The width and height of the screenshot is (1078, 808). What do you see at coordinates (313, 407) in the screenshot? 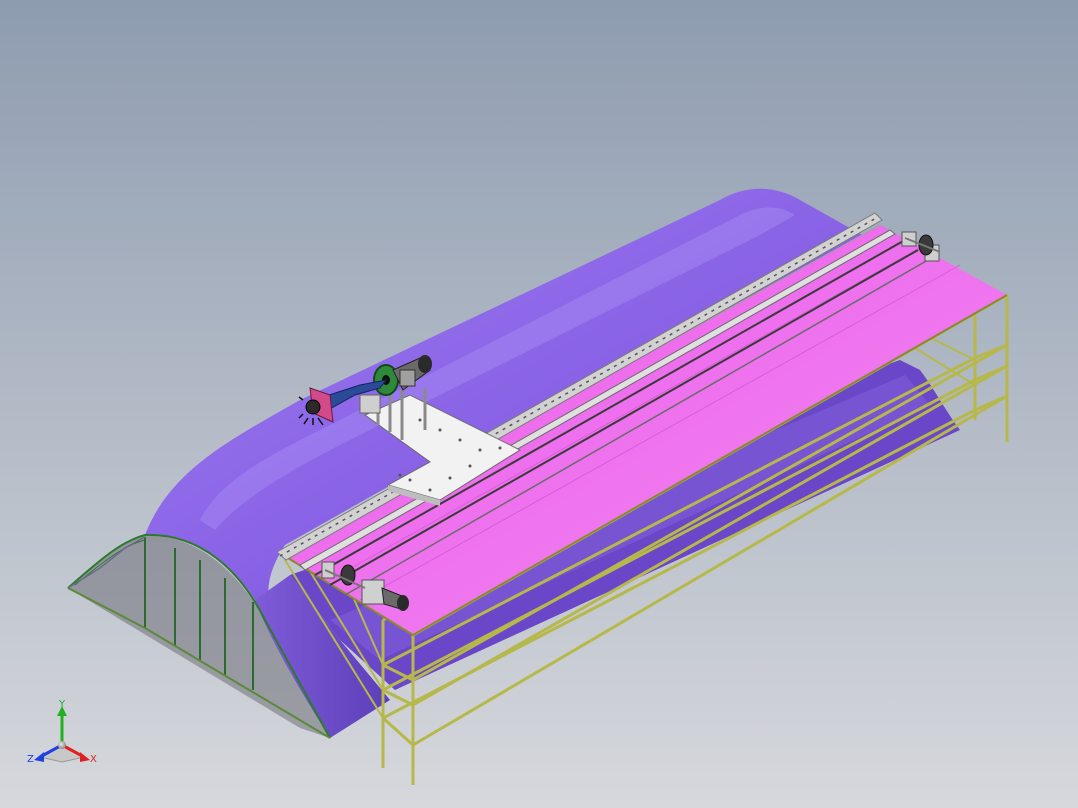
I see `effector-gear` at bounding box center [313, 407].